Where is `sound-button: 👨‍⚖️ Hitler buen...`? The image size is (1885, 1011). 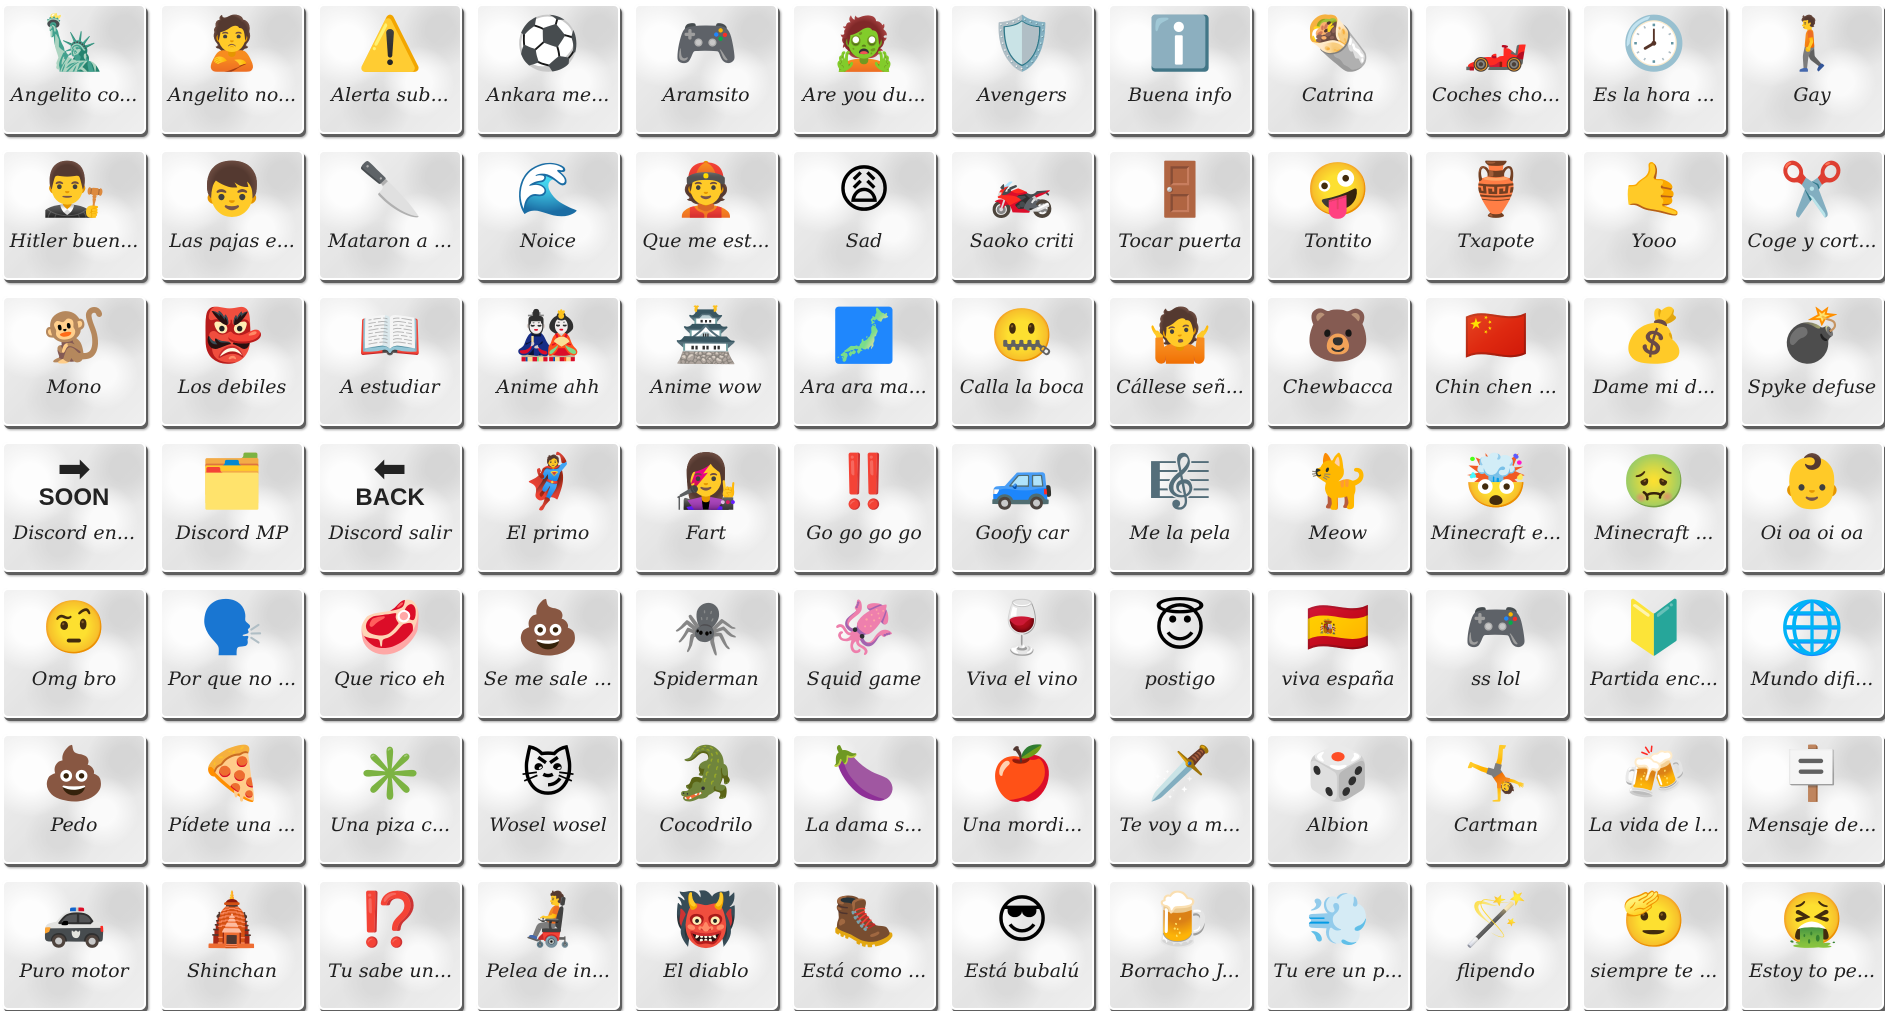
sound-button: 👨‍⚖️ Hitler buen... is located at coordinates (74, 215).